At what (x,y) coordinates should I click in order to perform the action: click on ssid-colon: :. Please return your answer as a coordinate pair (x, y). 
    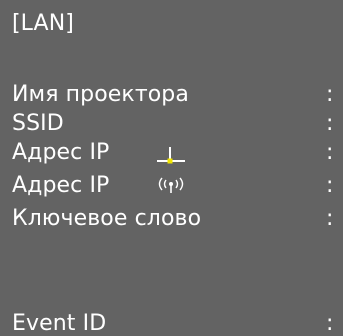
    Looking at the image, I should click on (330, 123).